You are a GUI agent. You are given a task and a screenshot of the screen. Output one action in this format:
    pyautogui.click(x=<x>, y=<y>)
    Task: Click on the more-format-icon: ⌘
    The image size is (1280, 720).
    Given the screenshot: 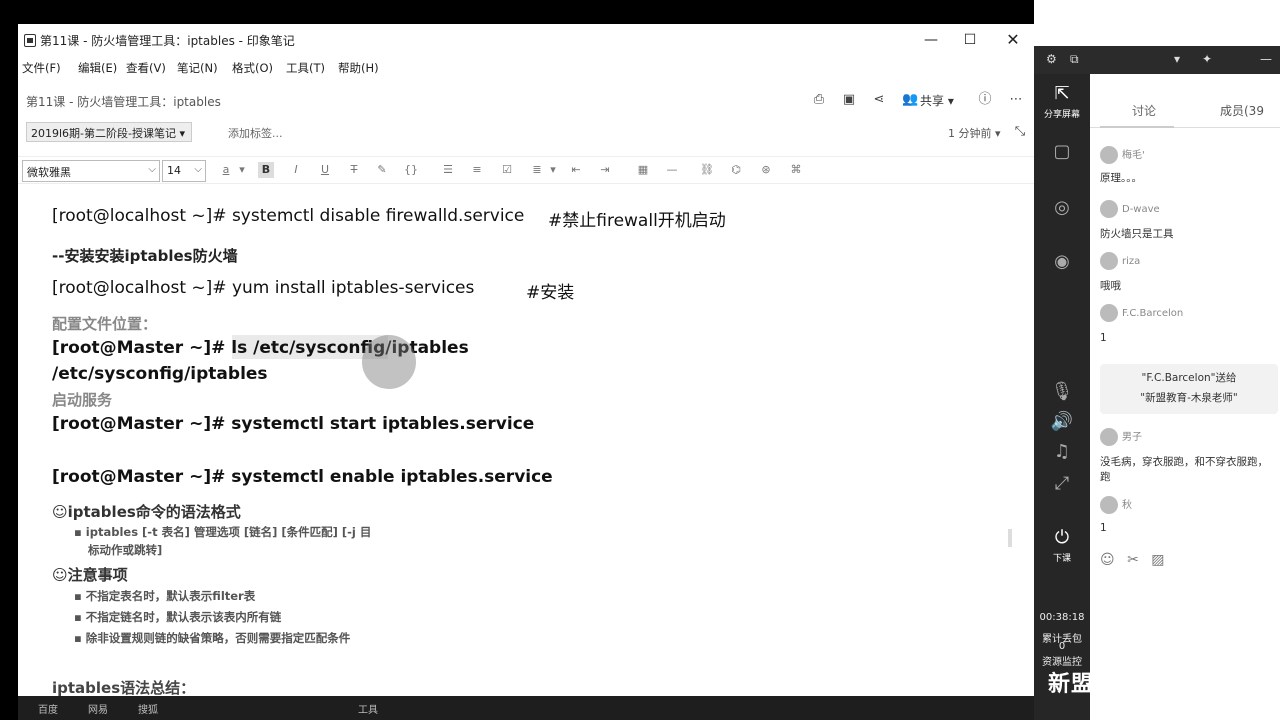 What is the action you would take?
    pyautogui.click(x=796, y=170)
    